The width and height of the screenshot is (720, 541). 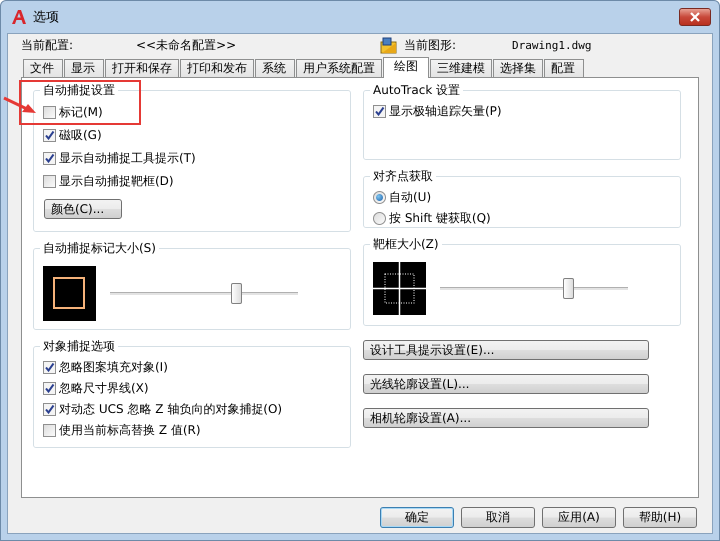 I want to click on close-icon, so click(x=695, y=17).